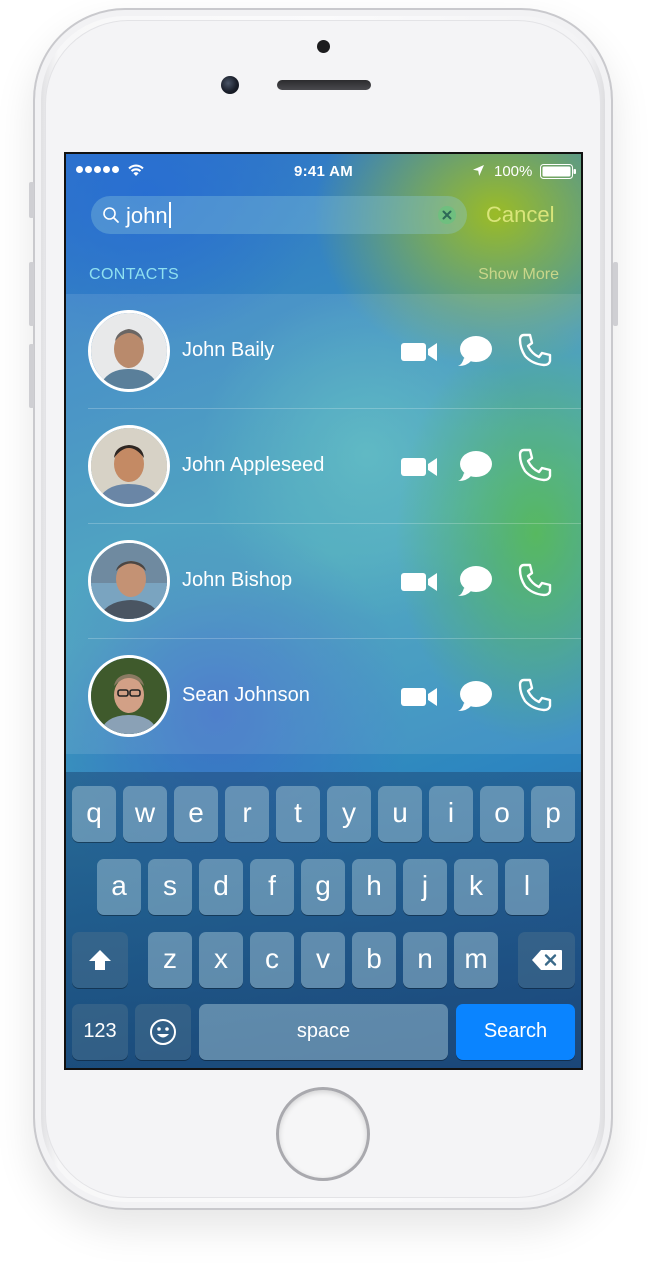  What do you see at coordinates (323, 960) in the screenshot?
I see `key-v: v` at bounding box center [323, 960].